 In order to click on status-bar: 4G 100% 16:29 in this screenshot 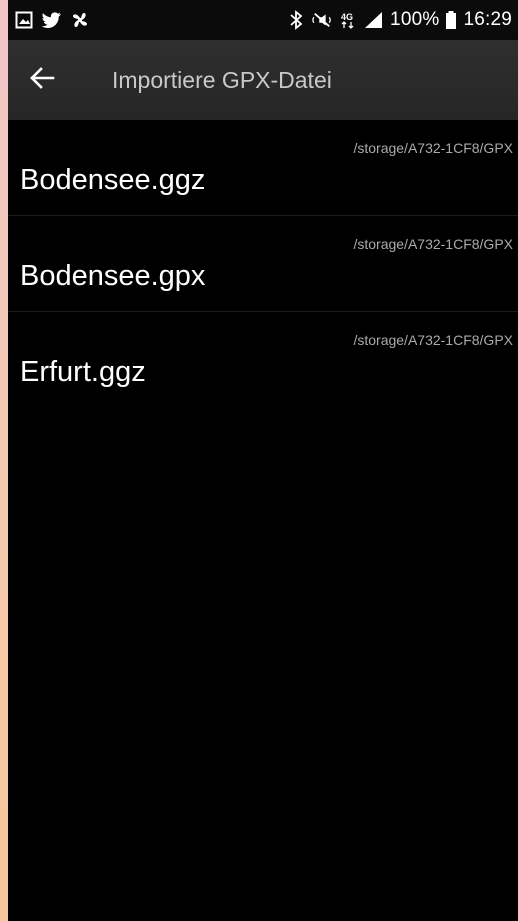, I will do `click(263, 20)`.